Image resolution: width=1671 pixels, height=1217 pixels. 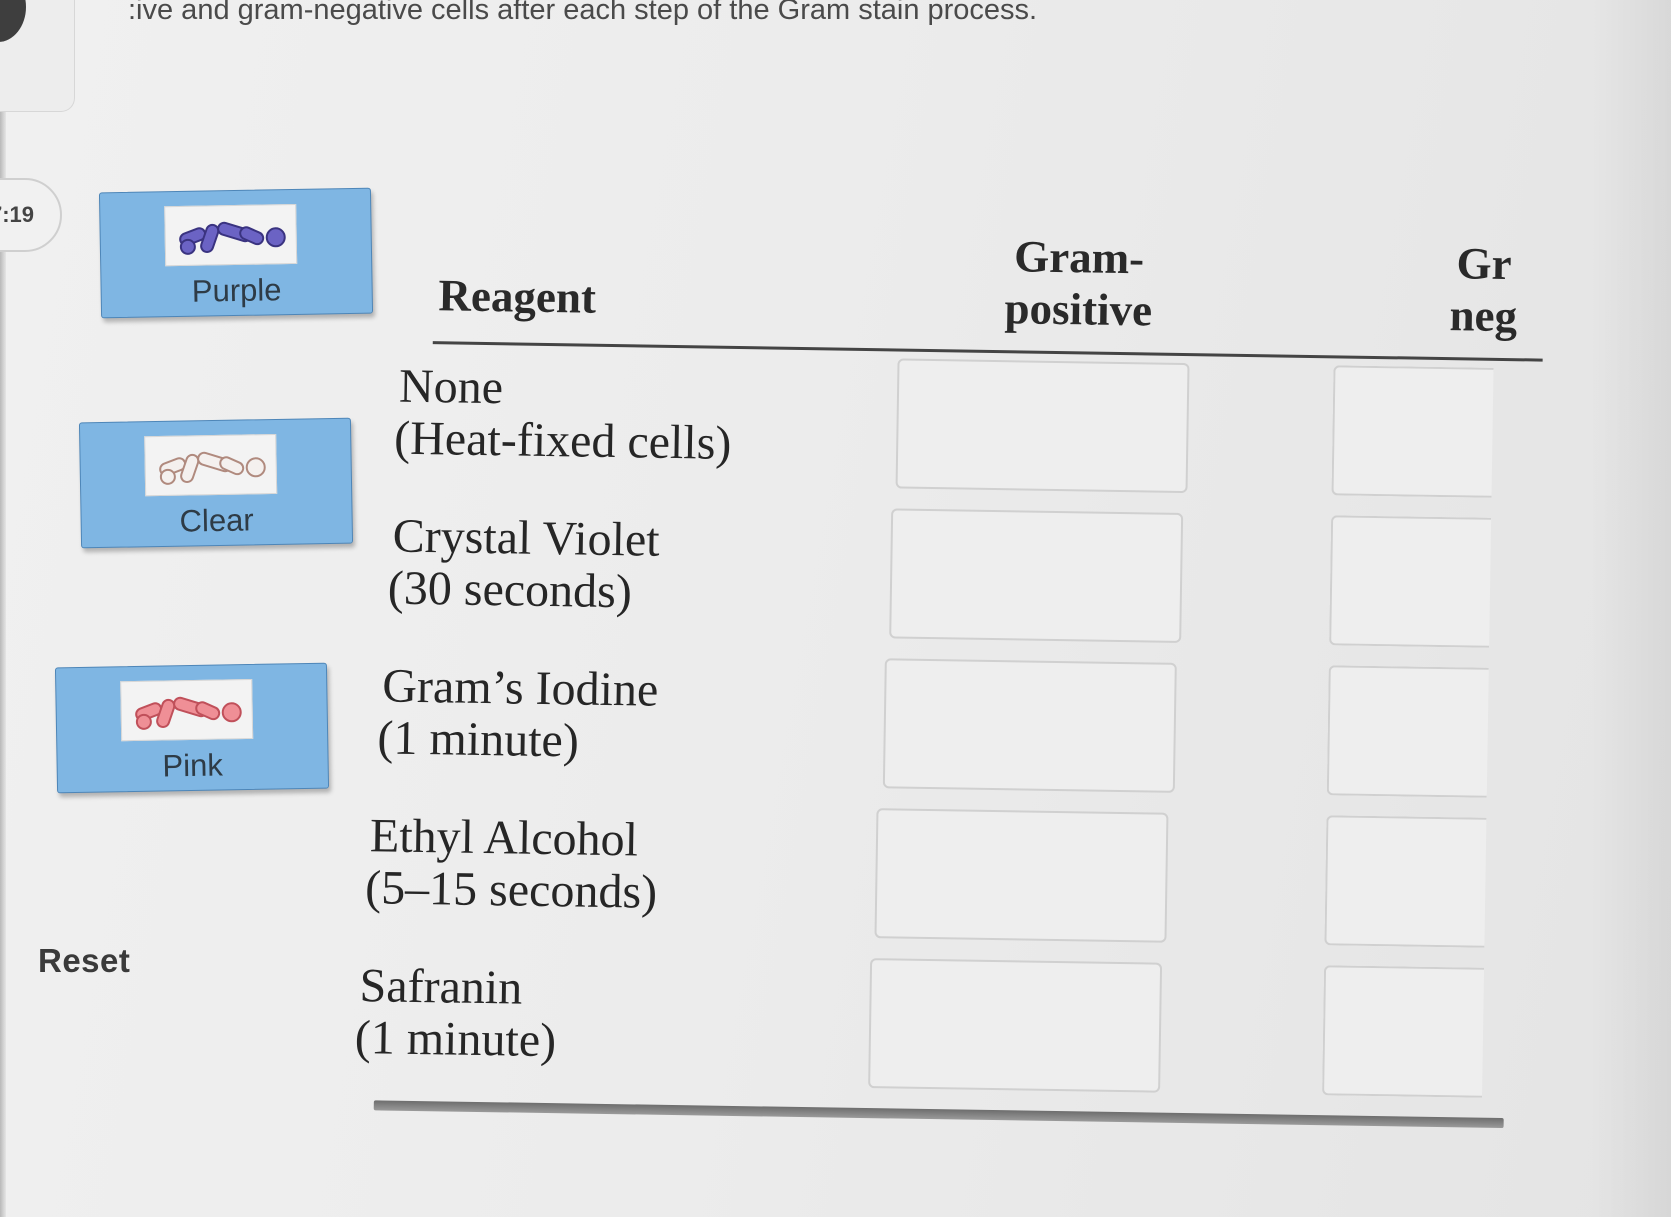 I want to click on tile-clear: Clear, so click(x=216, y=483).